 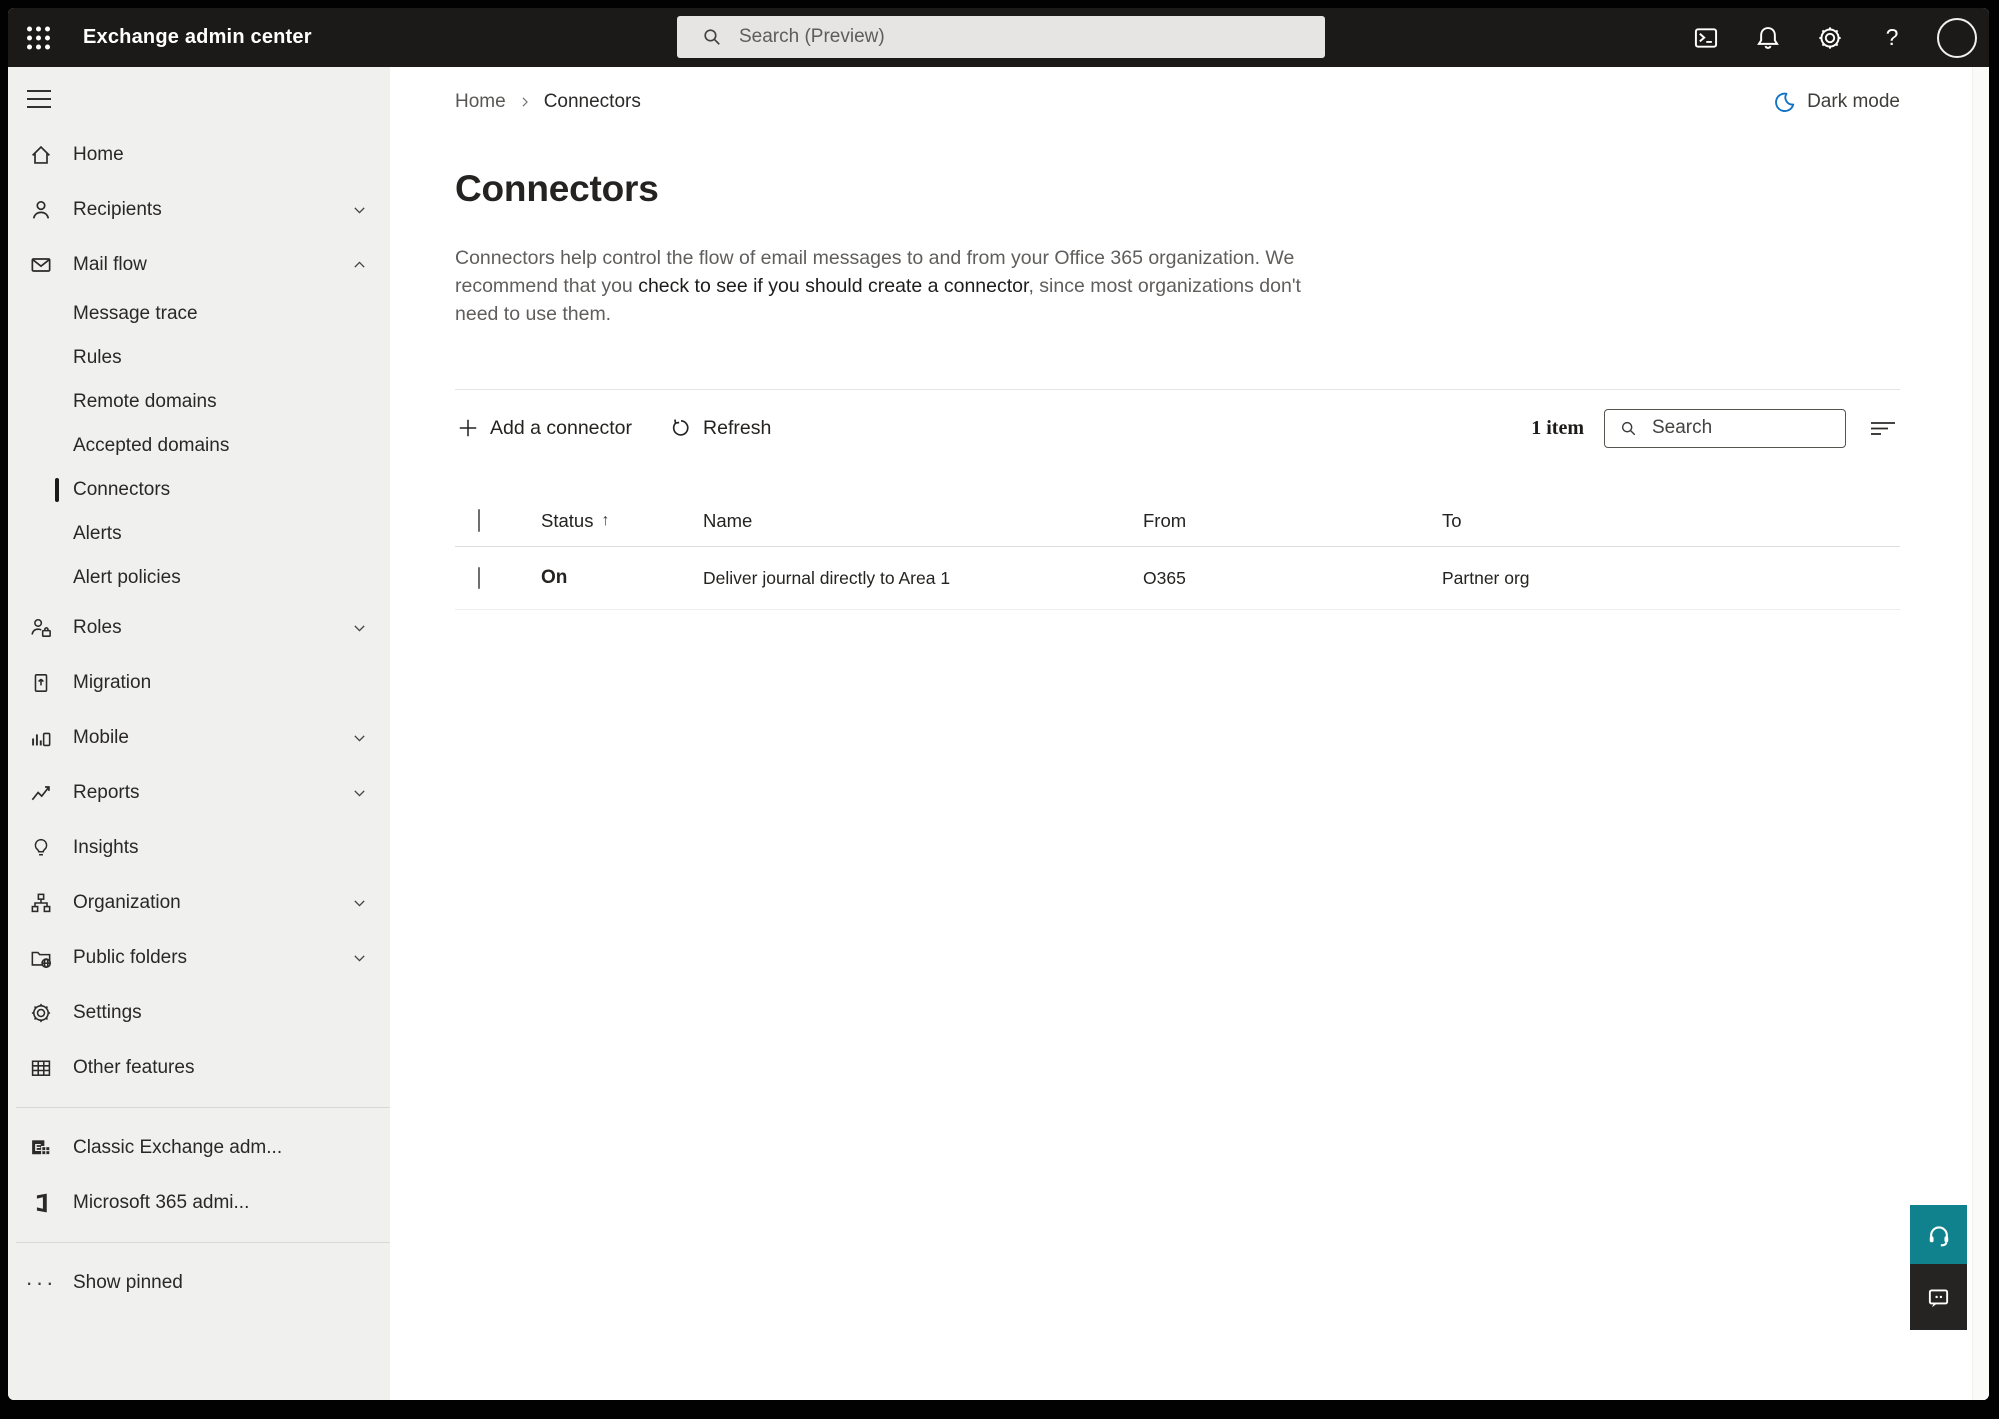 I want to click on powershell-terminal-icon, so click(x=1706, y=38).